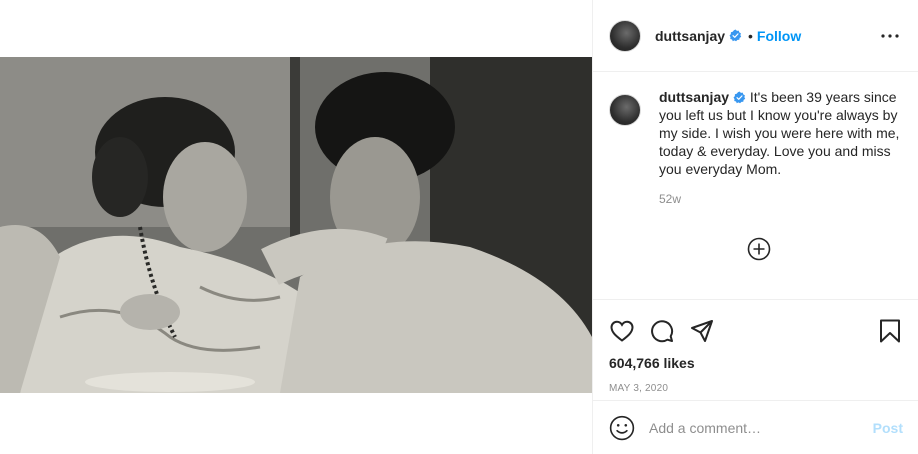 The width and height of the screenshot is (918, 454). What do you see at coordinates (759, 249) in the screenshot?
I see `plus-circle-icon` at bounding box center [759, 249].